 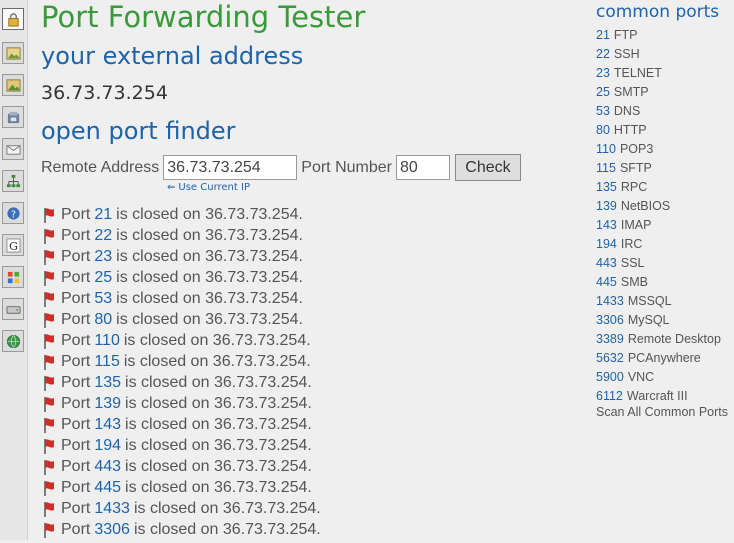 I want to click on result-port-link: 443, so click(x=107, y=467).